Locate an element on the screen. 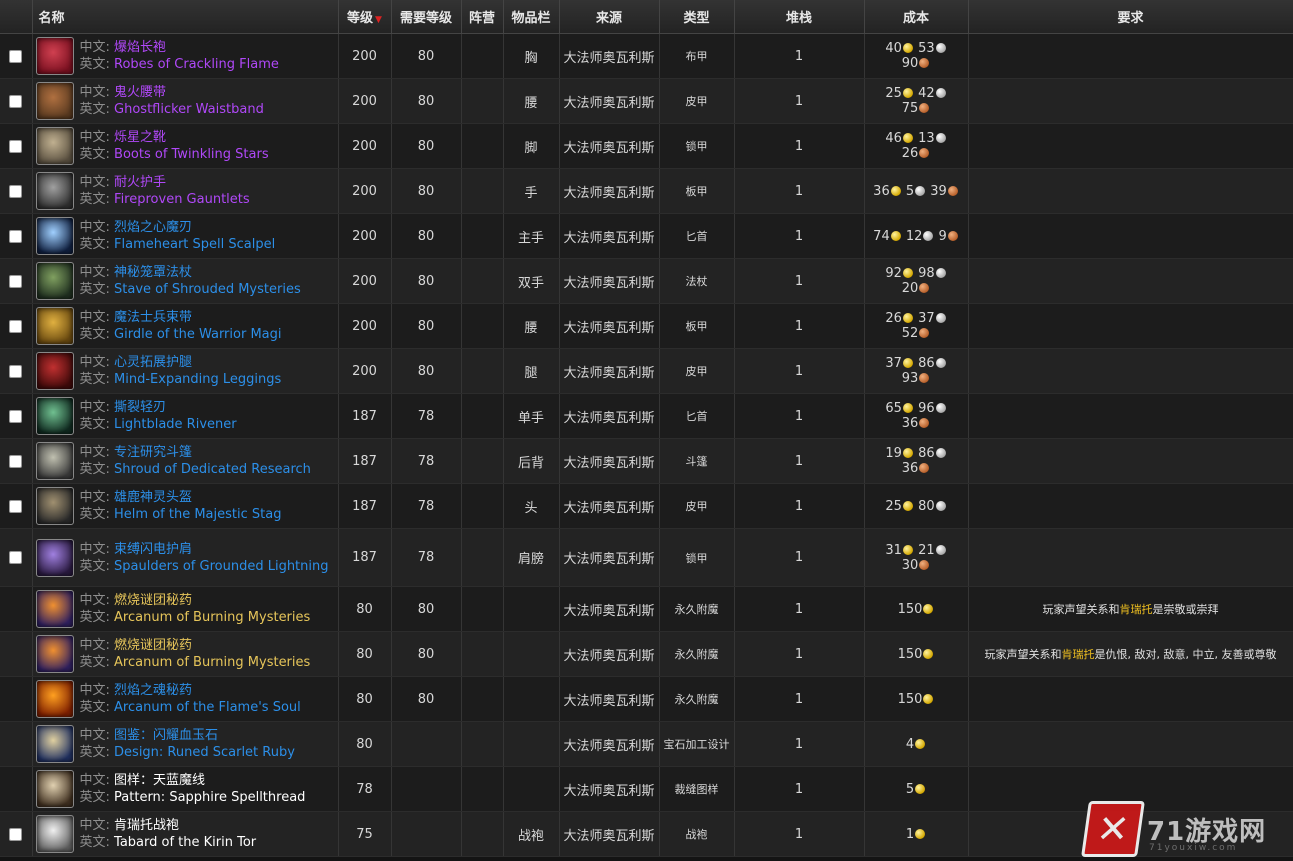 Image resolution: width=1293 pixels, height=861 pixels. item-cn-name: 图鉴：闪耀血玉石 is located at coordinates (166, 735).